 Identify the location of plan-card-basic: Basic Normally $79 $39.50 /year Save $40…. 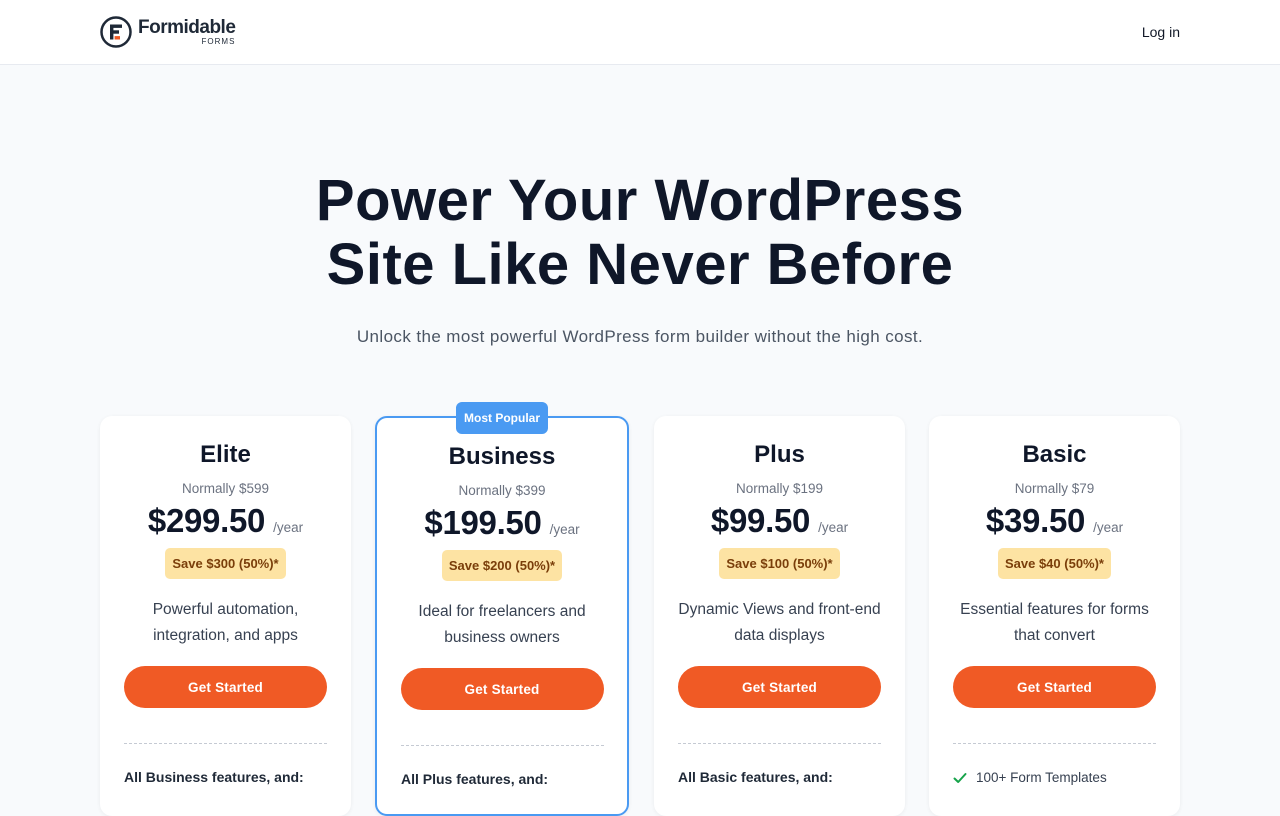
(1054, 616).